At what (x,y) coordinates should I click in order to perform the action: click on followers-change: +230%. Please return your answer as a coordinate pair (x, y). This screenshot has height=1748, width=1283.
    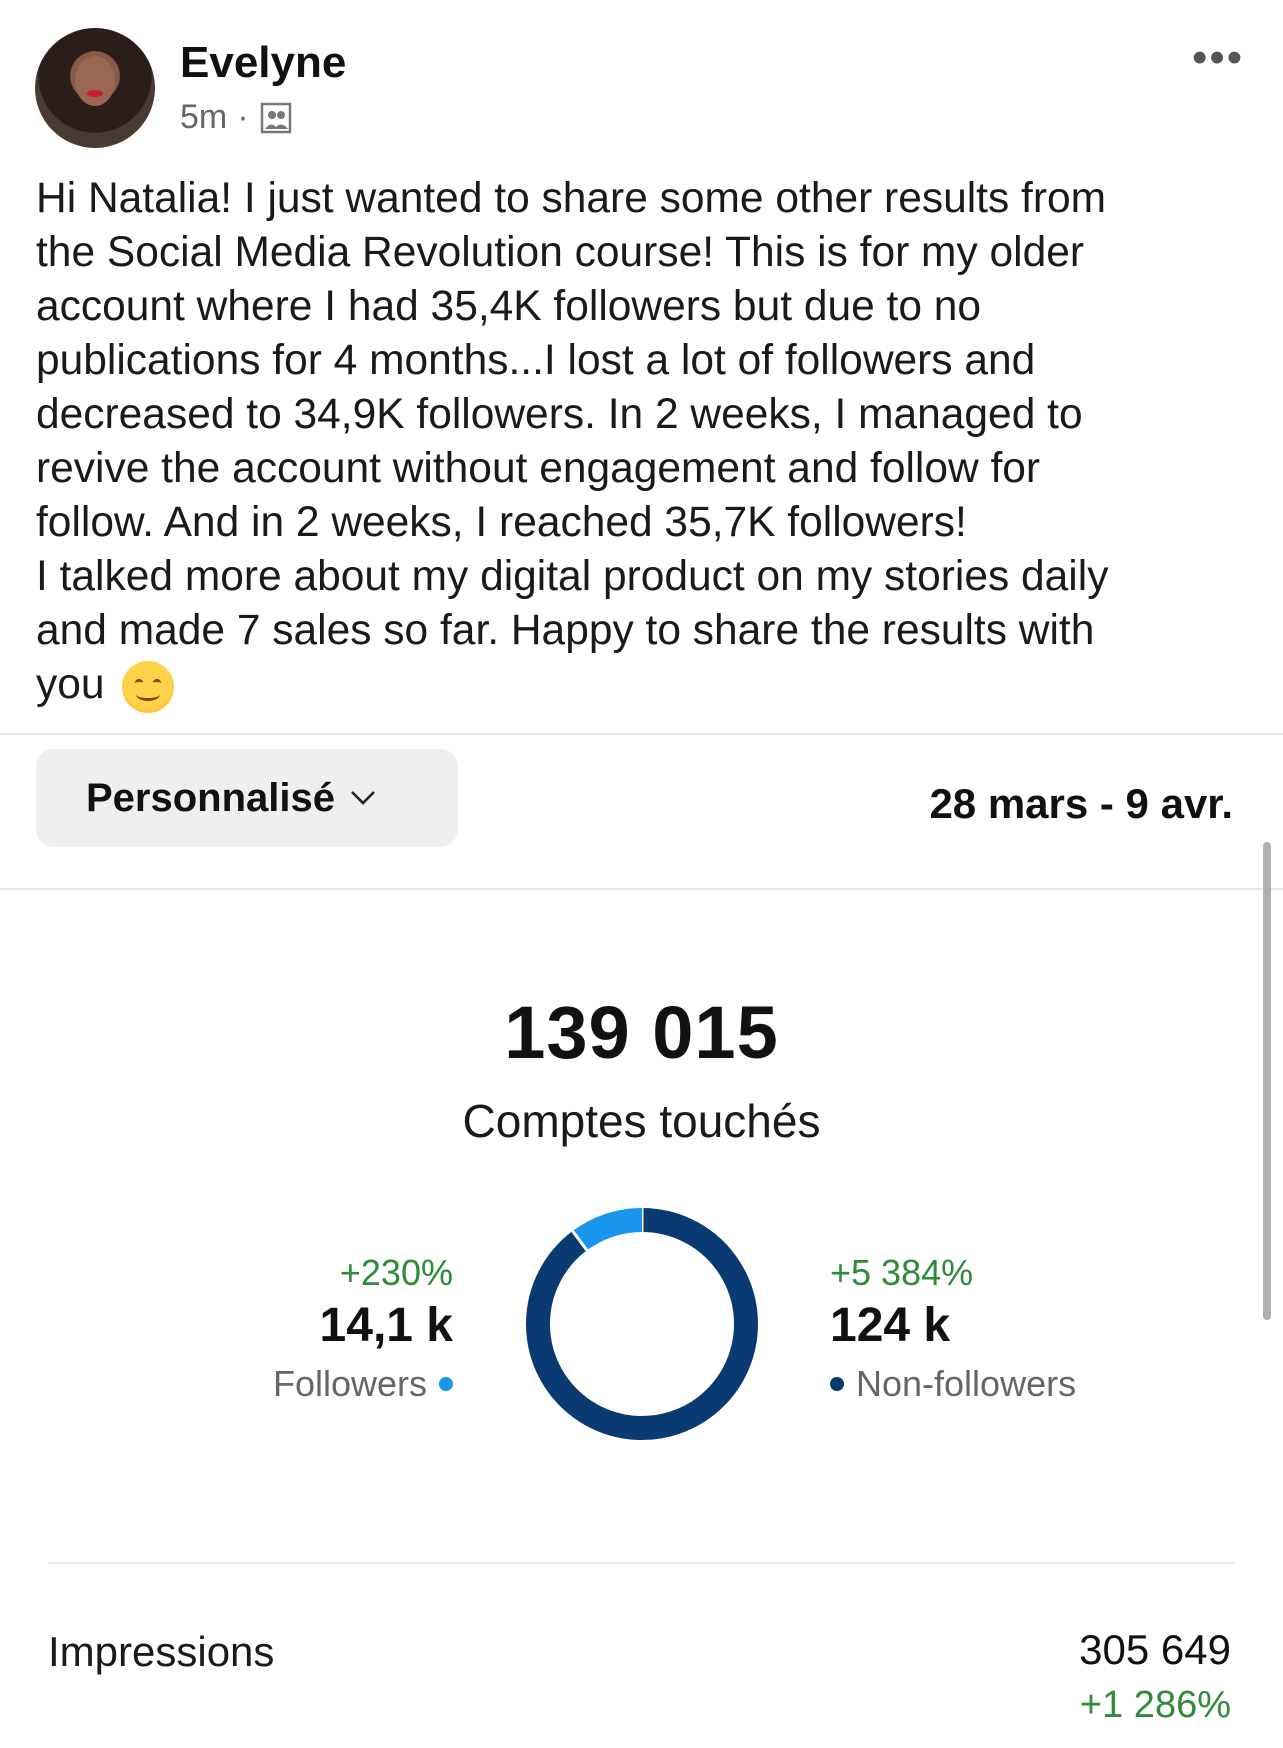
    Looking at the image, I should click on (396, 1272).